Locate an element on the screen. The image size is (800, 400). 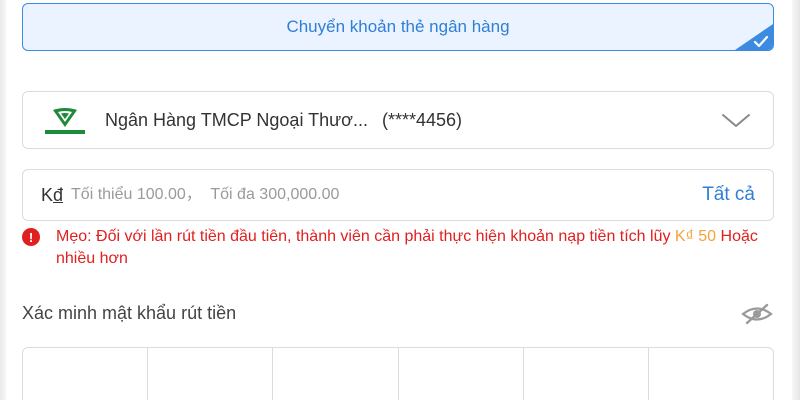
method-tab-label: Chuyển khoản thẻ ngân hàng is located at coordinates (398, 26).